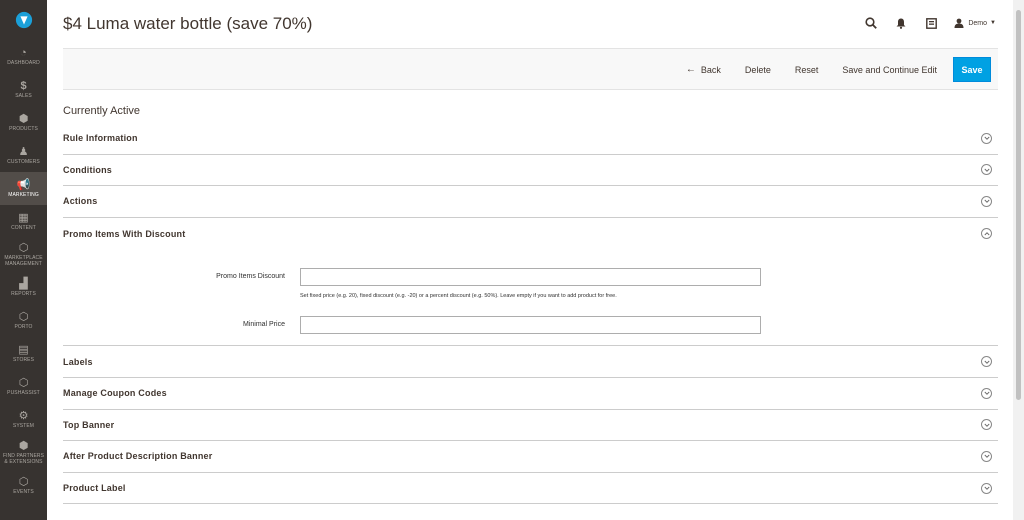 The image size is (1024, 520). Describe the element at coordinates (23, 119) in the screenshot. I see `cube-icon: ⬢` at that location.